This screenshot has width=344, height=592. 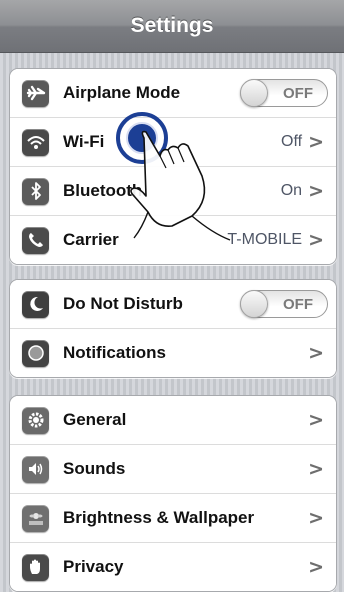 I want to click on carrier-value: T-MOBILE, so click(x=265, y=239).